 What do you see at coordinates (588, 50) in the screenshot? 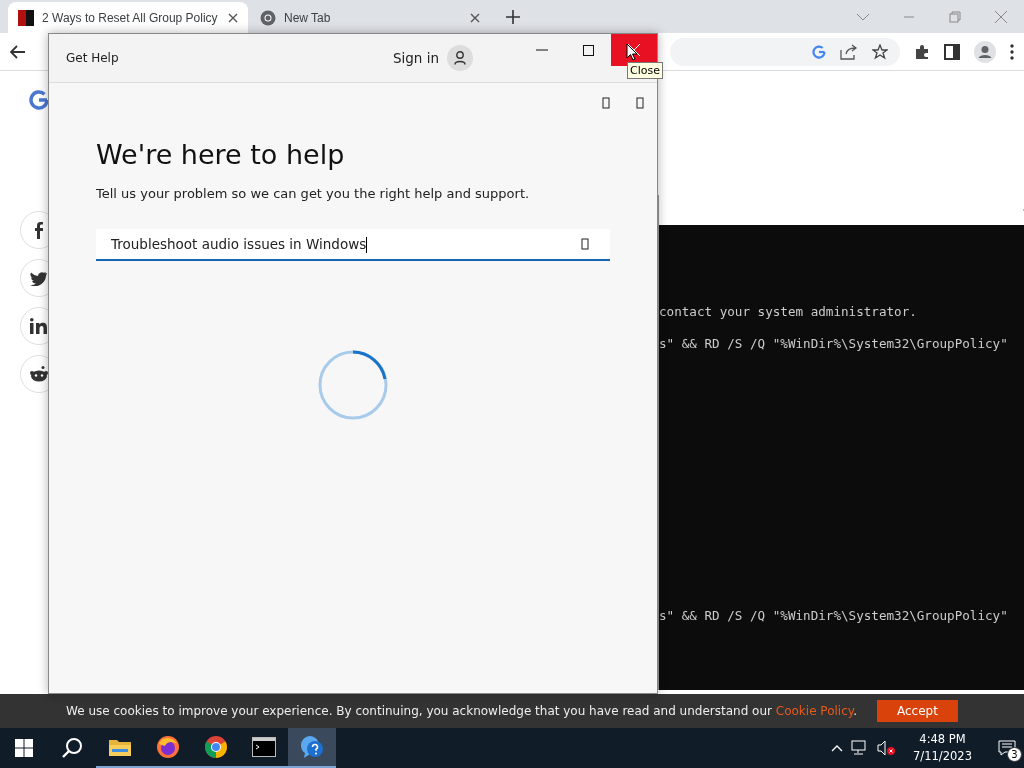
I see `maximize-icon` at bounding box center [588, 50].